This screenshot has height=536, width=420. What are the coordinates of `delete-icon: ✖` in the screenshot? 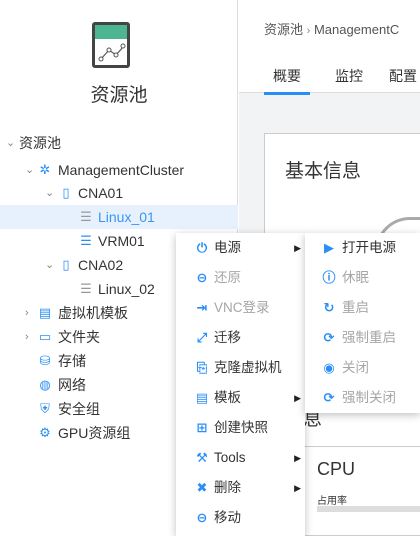 It's located at (202, 487).